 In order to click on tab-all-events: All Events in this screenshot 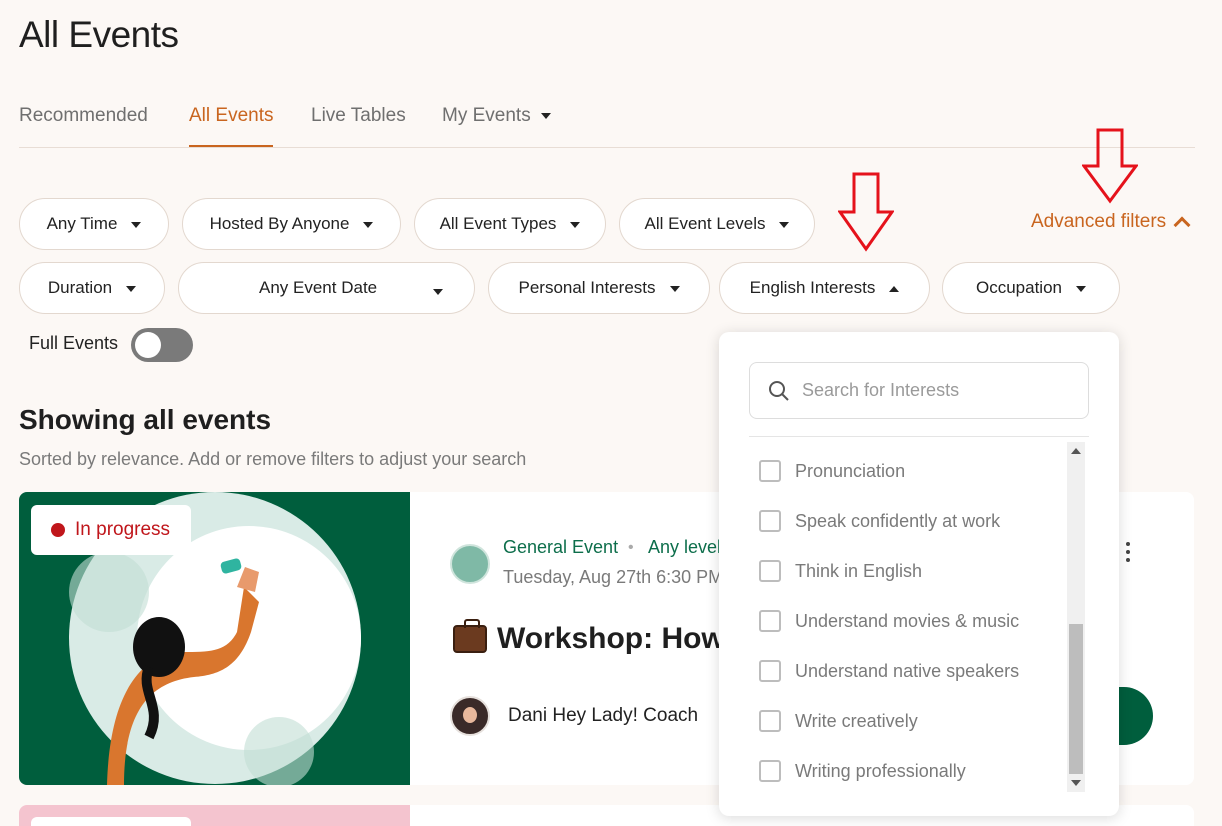, I will do `click(231, 126)`.